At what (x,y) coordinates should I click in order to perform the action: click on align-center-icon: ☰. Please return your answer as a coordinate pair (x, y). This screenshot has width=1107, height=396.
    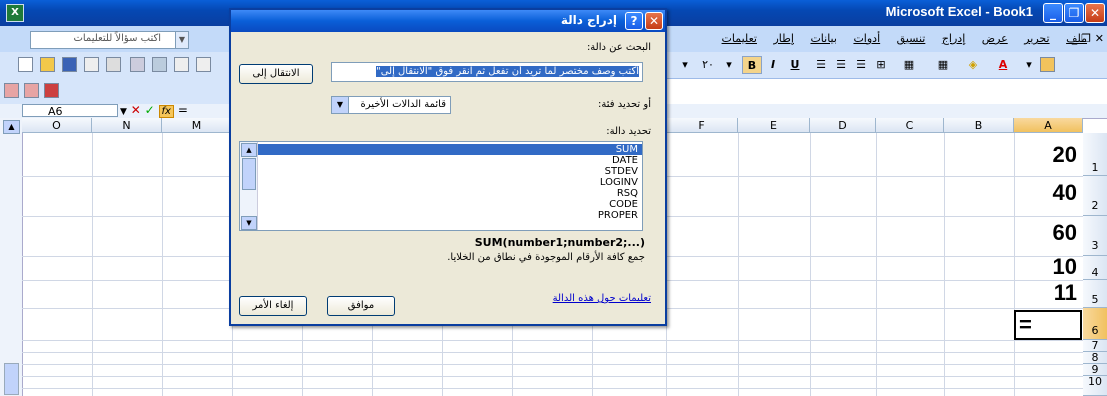
    Looking at the image, I should click on (841, 65).